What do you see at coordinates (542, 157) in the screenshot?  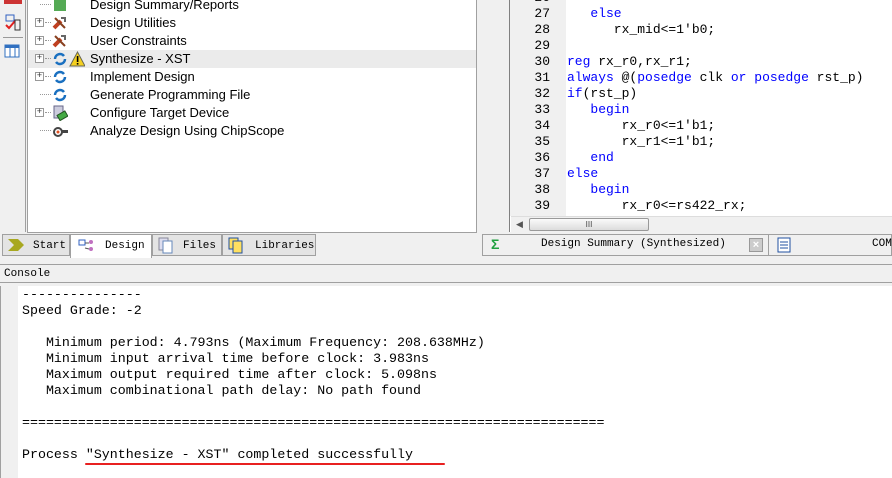 I see `line-number: 36` at bounding box center [542, 157].